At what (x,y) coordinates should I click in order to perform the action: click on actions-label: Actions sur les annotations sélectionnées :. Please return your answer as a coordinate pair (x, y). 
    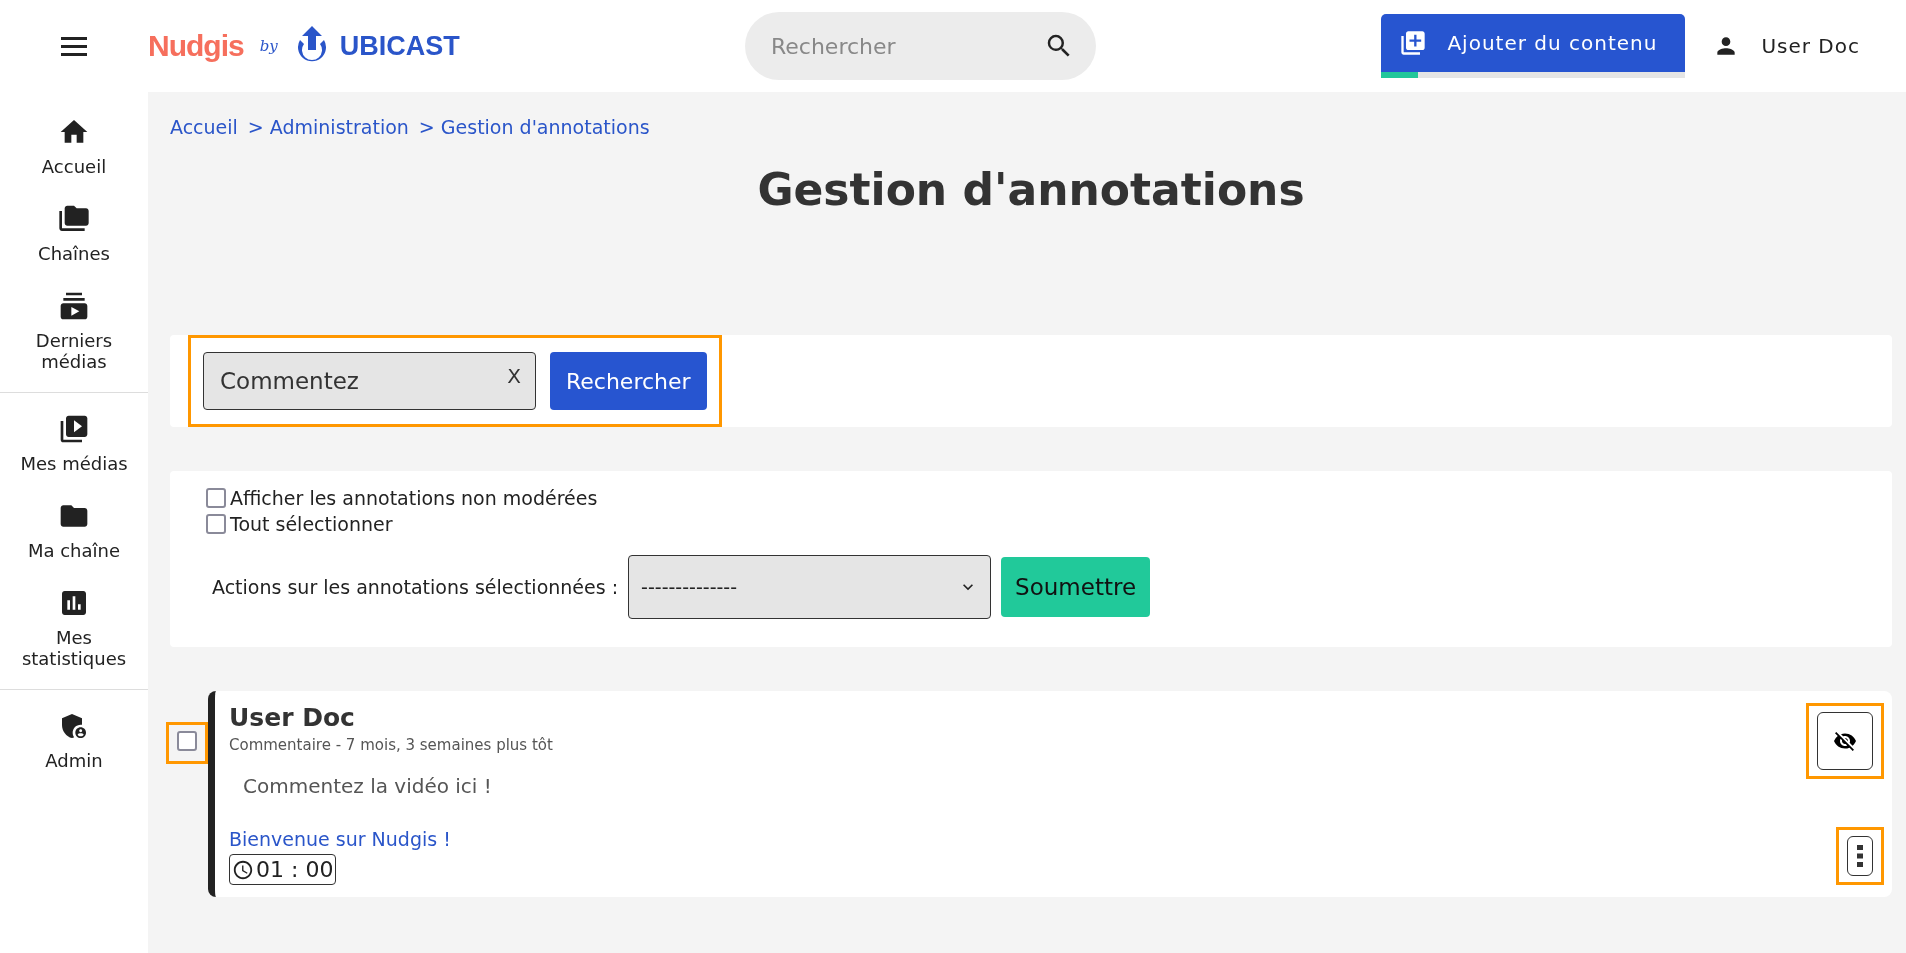
    Looking at the image, I should click on (415, 587).